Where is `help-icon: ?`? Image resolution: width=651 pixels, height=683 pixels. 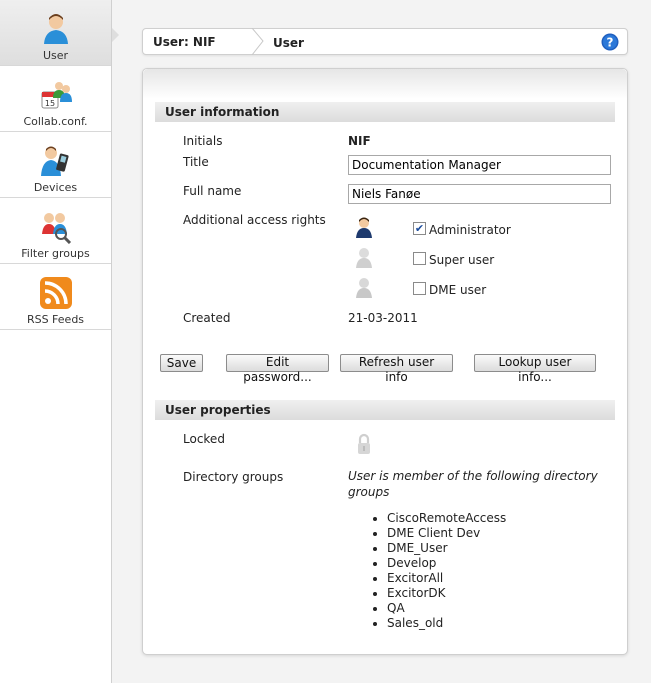
help-icon: ? is located at coordinates (610, 42).